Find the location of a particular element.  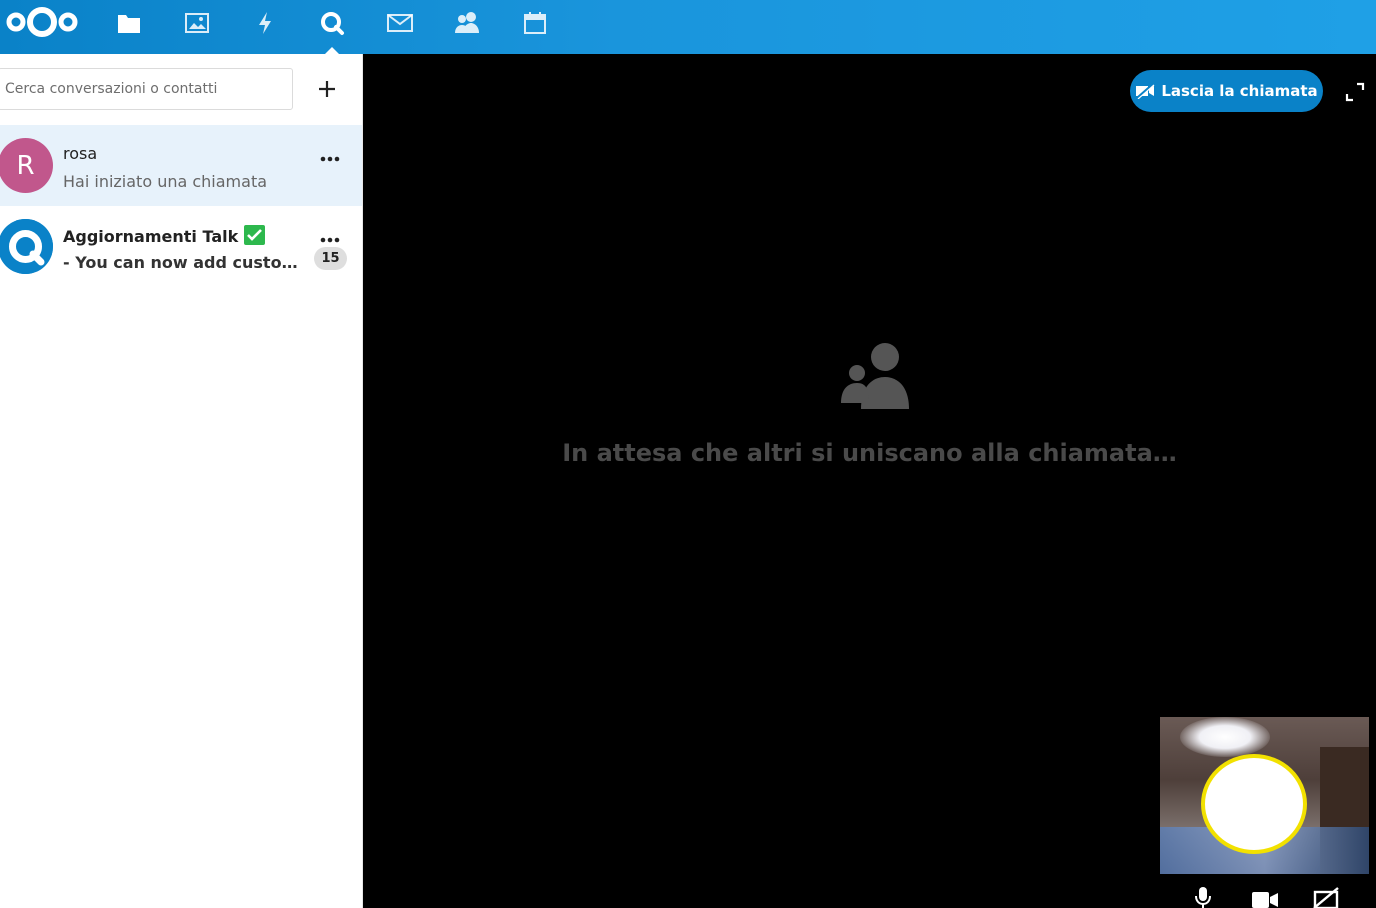

microphone-icon is located at coordinates (1203, 896).